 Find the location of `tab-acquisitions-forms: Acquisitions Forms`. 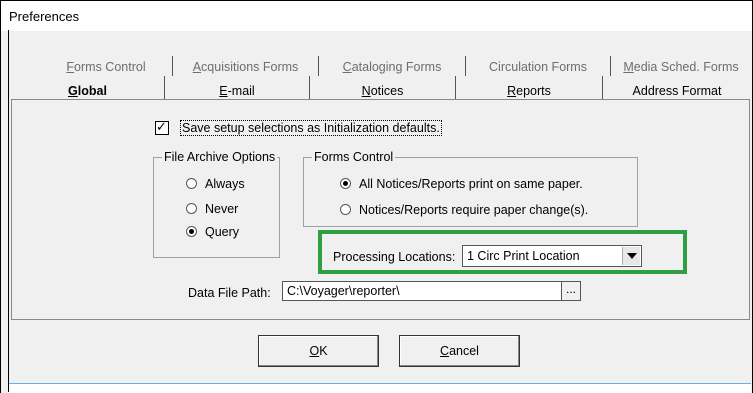

tab-acquisitions-forms: Acquisitions Forms is located at coordinates (246, 66).